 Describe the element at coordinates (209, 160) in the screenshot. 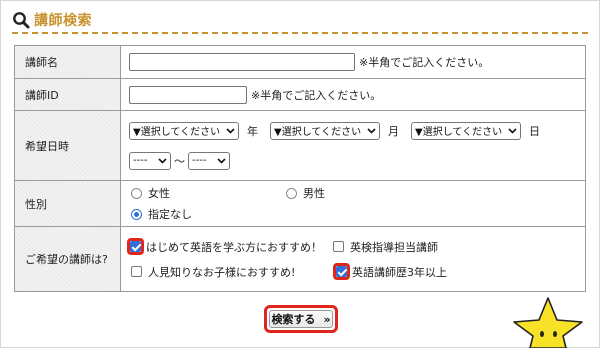

I see `time-to-select: ----` at that location.